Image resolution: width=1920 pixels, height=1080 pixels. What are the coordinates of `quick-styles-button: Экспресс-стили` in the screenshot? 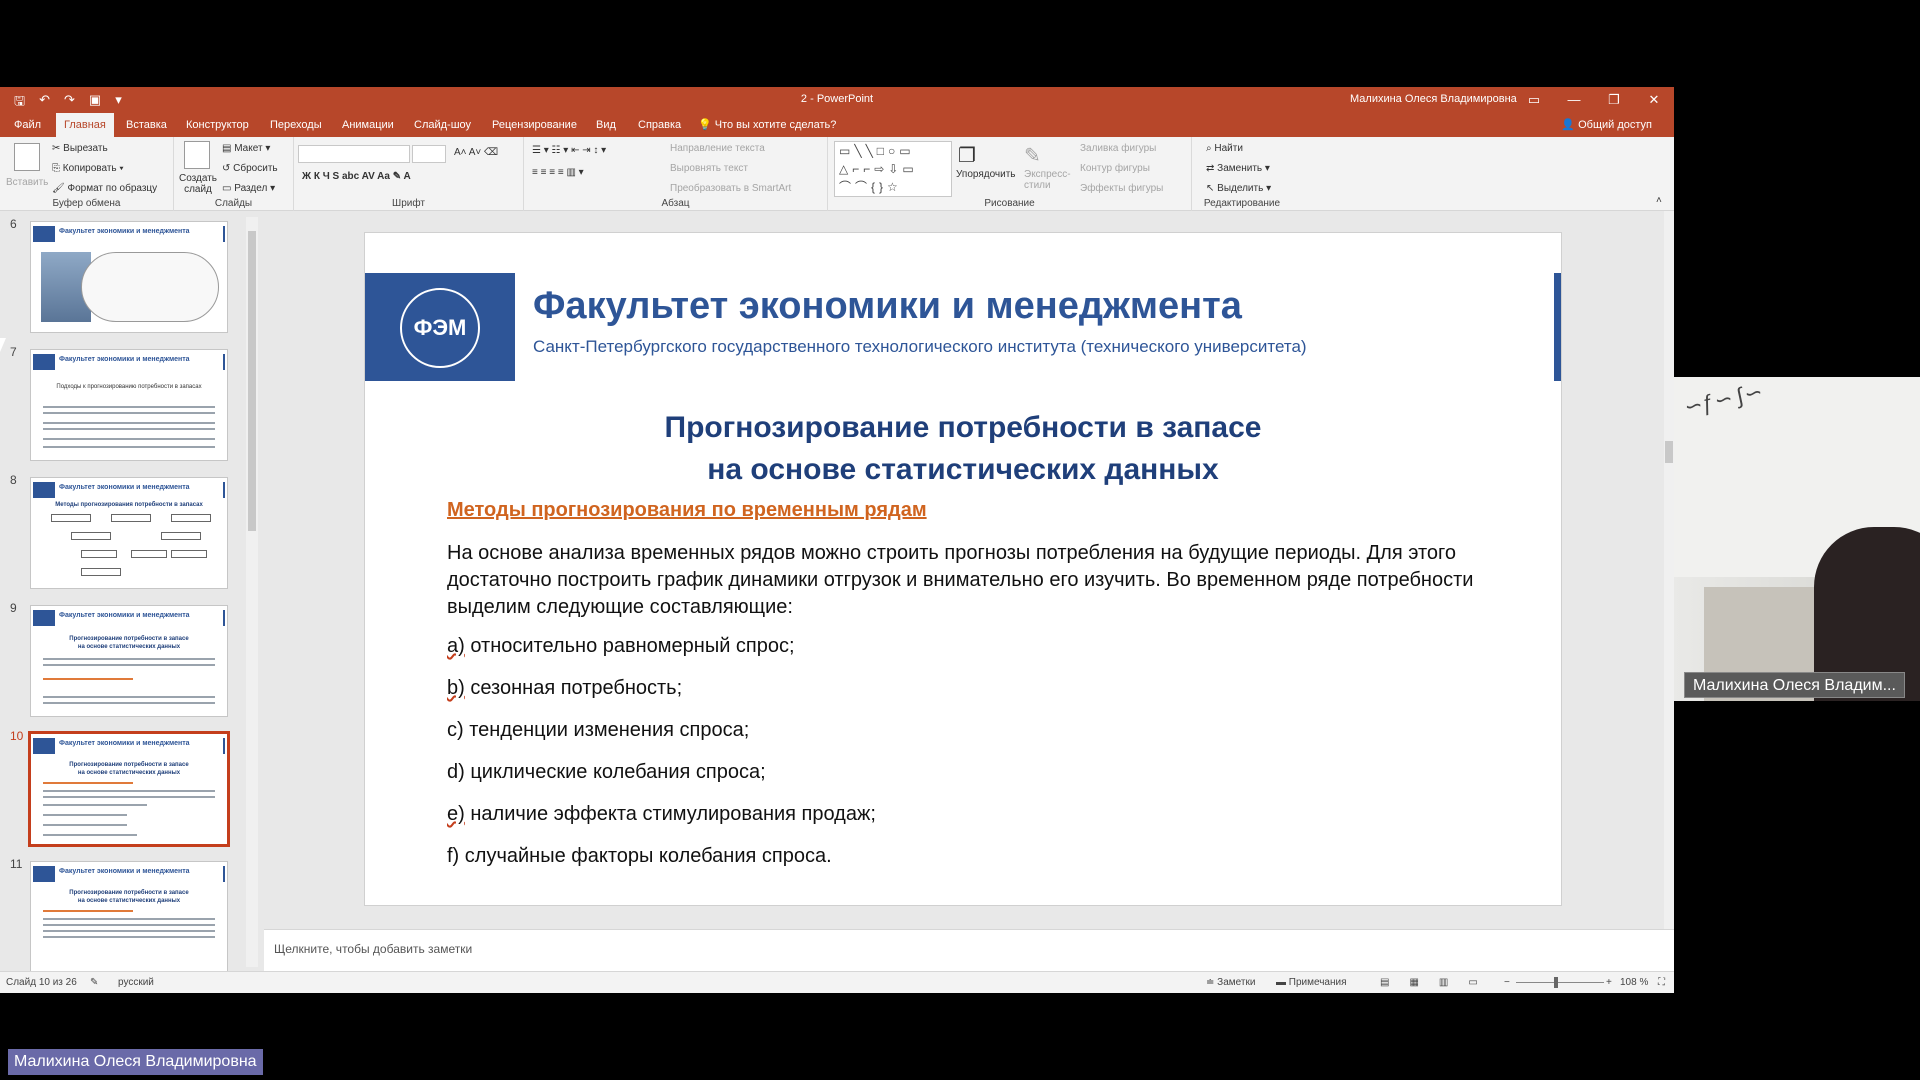 It's located at (1047, 180).